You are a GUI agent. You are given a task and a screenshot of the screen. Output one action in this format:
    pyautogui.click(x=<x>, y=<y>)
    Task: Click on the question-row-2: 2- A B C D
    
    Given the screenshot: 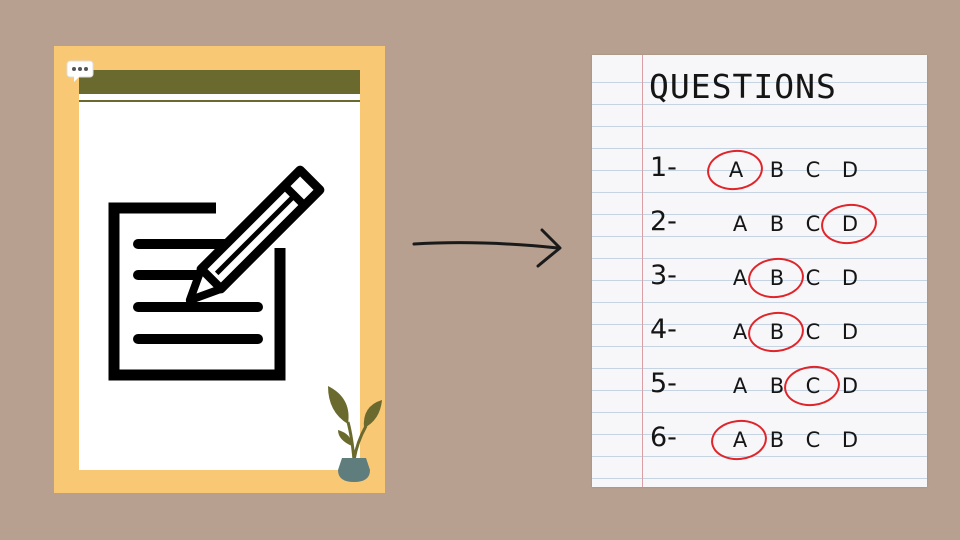 What is the action you would take?
    pyautogui.click(x=780, y=224)
    